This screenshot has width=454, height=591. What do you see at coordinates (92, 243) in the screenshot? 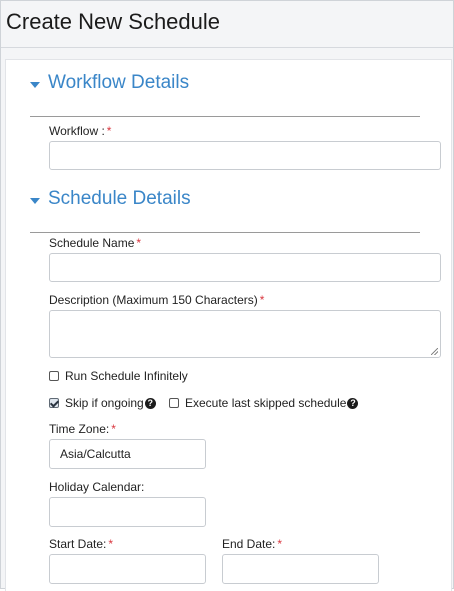
I see `schedule-name-label-text: Schedule Name` at bounding box center [92, 243].